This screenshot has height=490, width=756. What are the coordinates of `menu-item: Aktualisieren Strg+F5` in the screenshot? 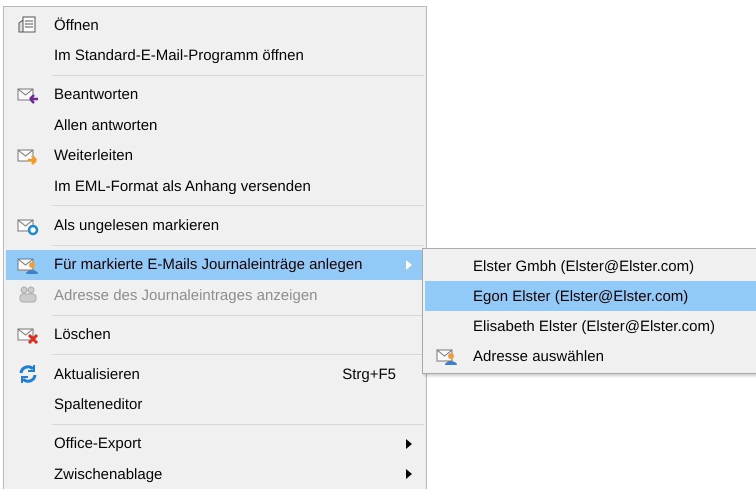 It's located at (215, 374).